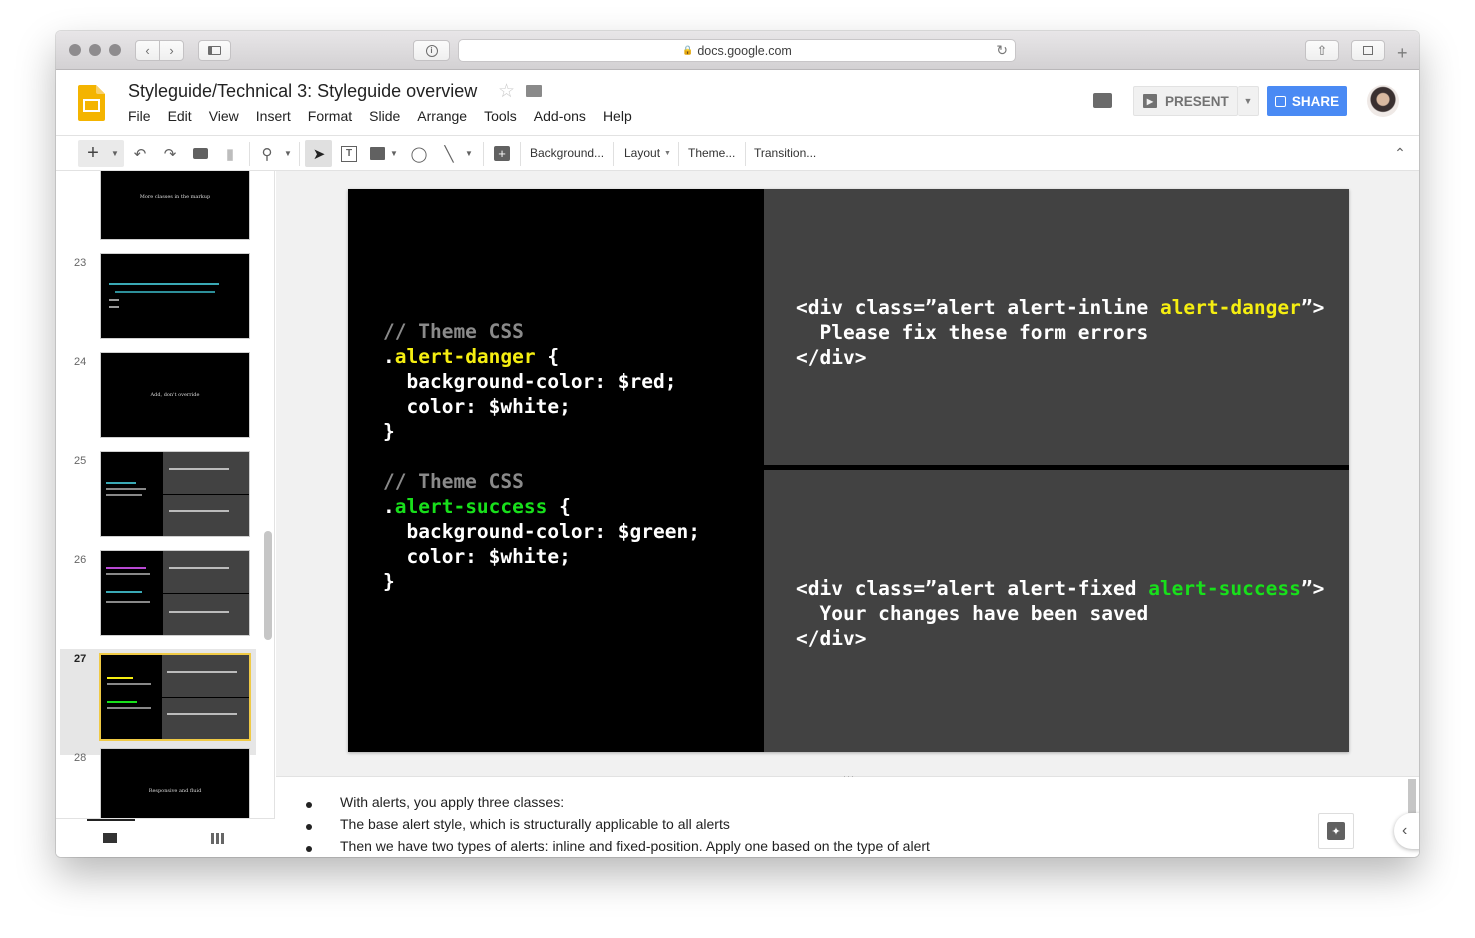 The image size is (1475, 938). Describe the element at coordinates (288, 153) in the screenshot. I see `zoom-dropdown-icon: ▼` at that location.